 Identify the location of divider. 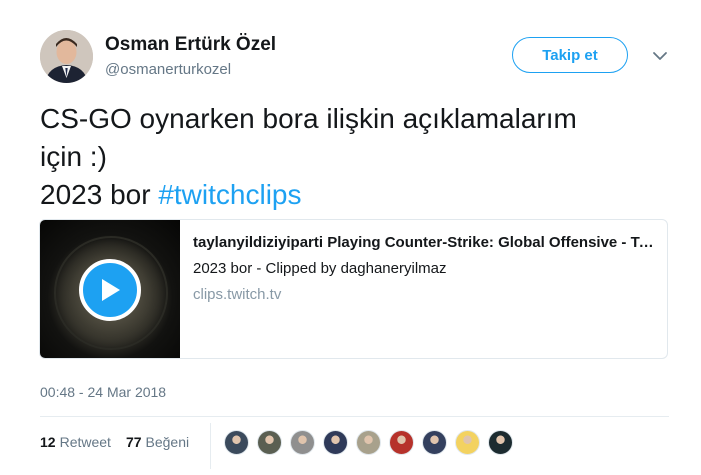
(354, 416).